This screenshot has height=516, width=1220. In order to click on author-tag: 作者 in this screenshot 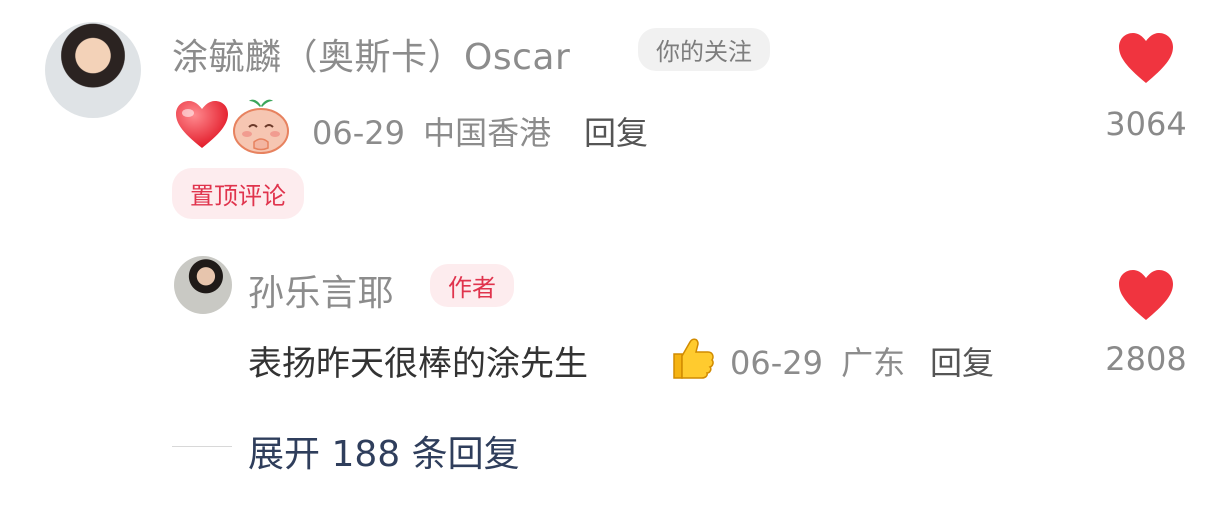, I will do `click(472, 285)`.